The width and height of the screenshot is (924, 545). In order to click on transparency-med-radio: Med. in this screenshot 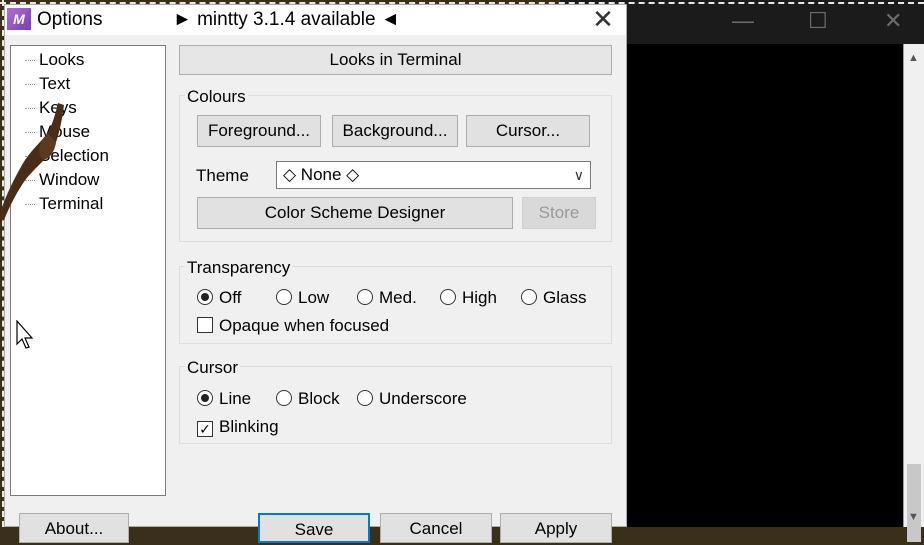, I will do `click(387, 298)`.